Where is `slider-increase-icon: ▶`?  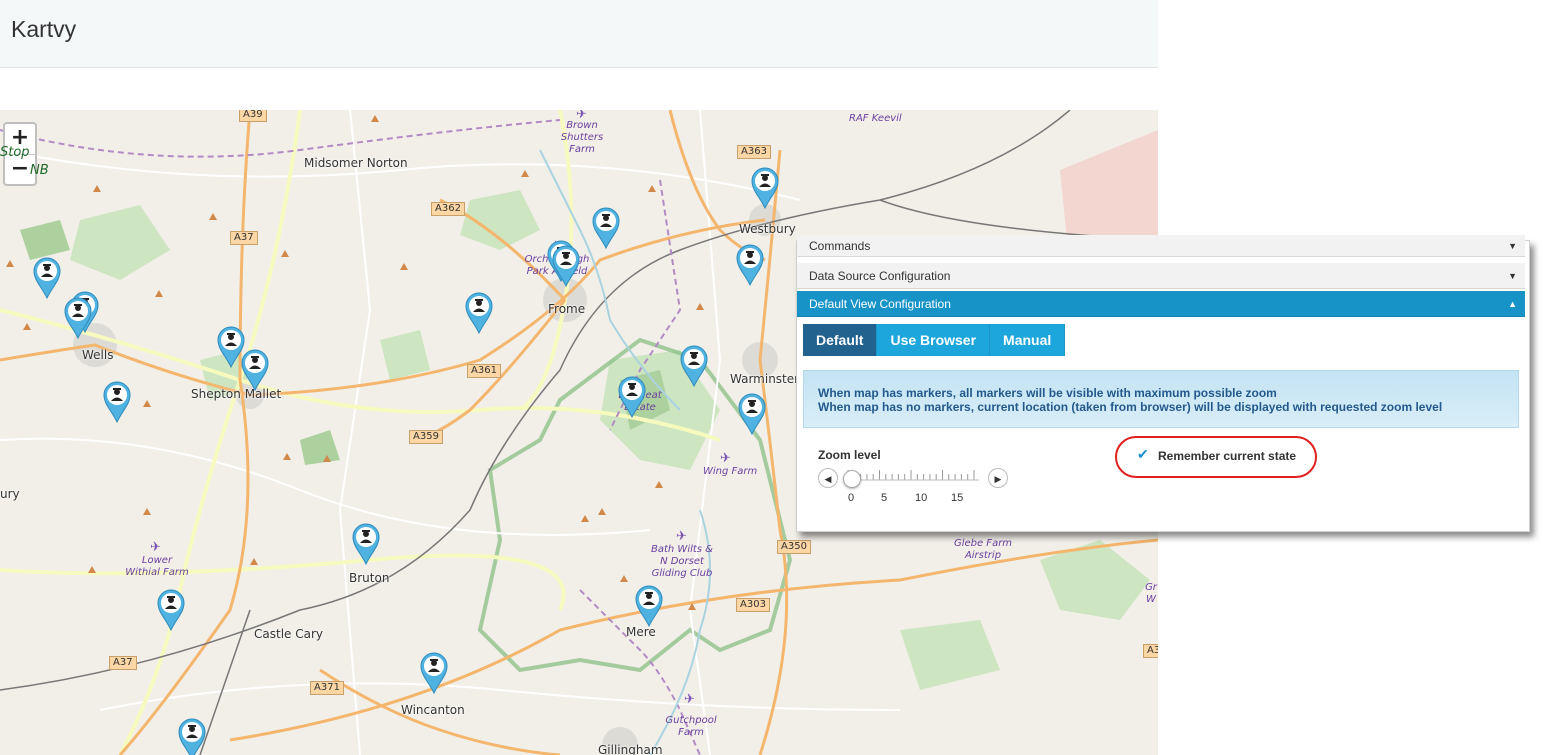
slider-increase-icon: ▶ is located at coordinates (998, 478).